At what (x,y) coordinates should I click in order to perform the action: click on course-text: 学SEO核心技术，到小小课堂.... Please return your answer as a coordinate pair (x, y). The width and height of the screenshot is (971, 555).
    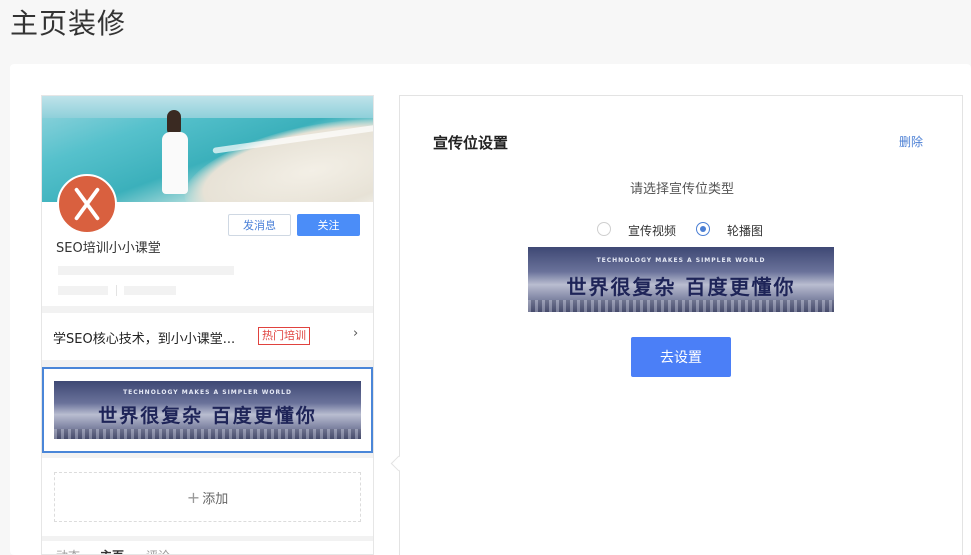
    Looking at the image, I should click on (144, 339).